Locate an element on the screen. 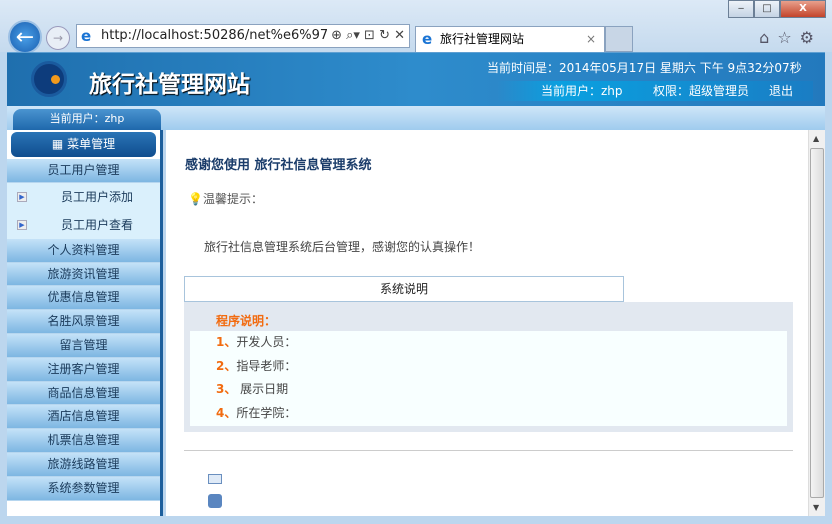 This screenshot has height=524, width=832. menu-title-label: 菜单管理 is located at coordinates (91, 144).